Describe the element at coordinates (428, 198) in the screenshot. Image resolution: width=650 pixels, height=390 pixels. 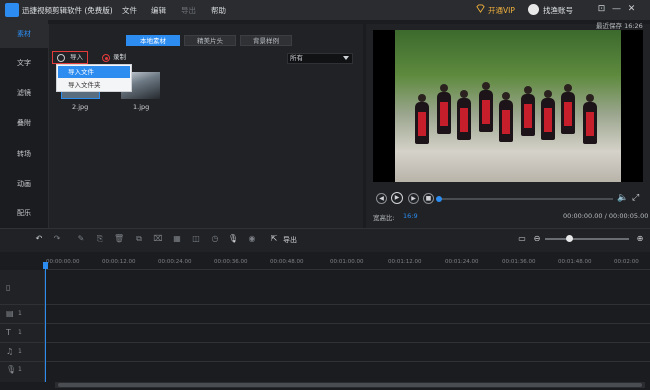
I see `stop-button: ■` at that location.